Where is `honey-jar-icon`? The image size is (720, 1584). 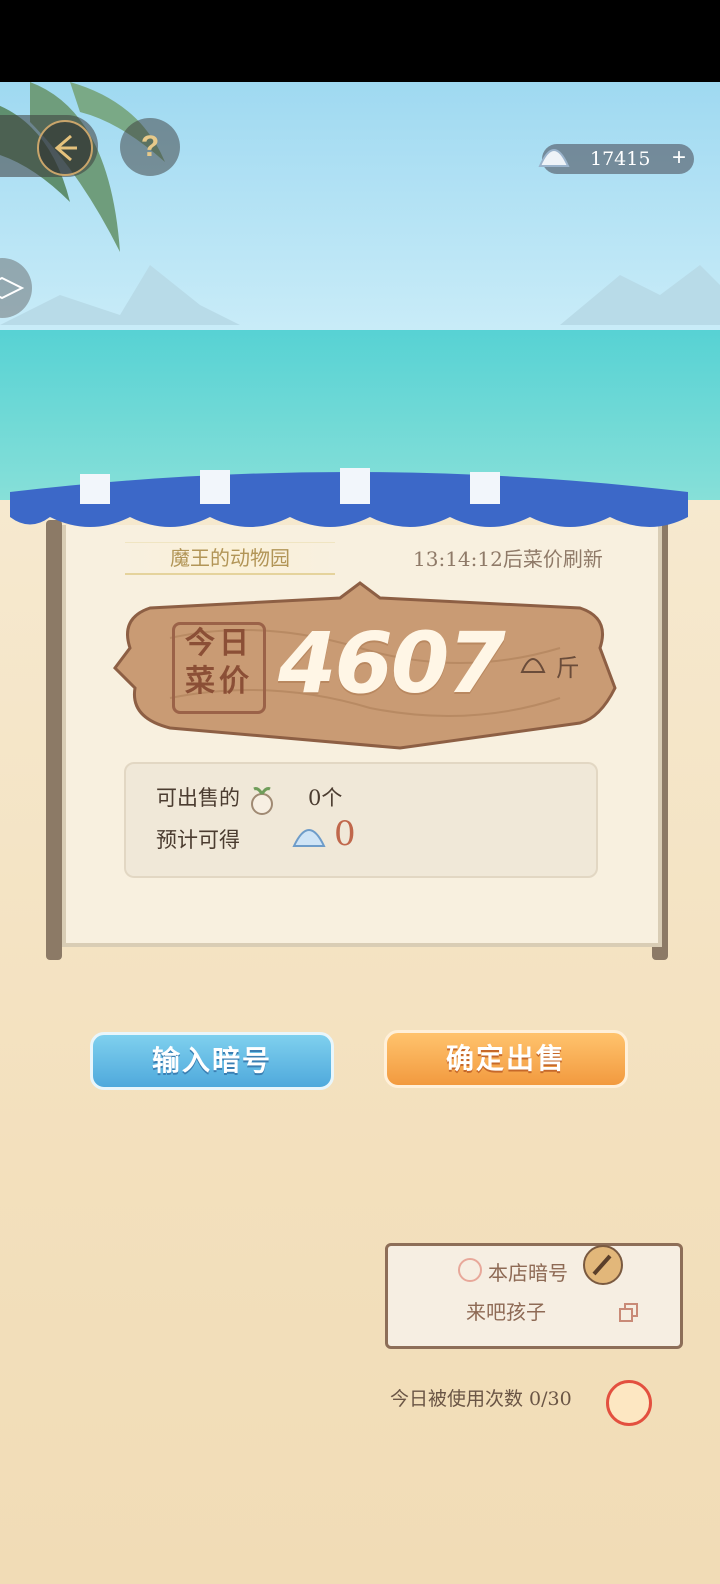
honey-jar-icon is located at coordinates (629, 1403).